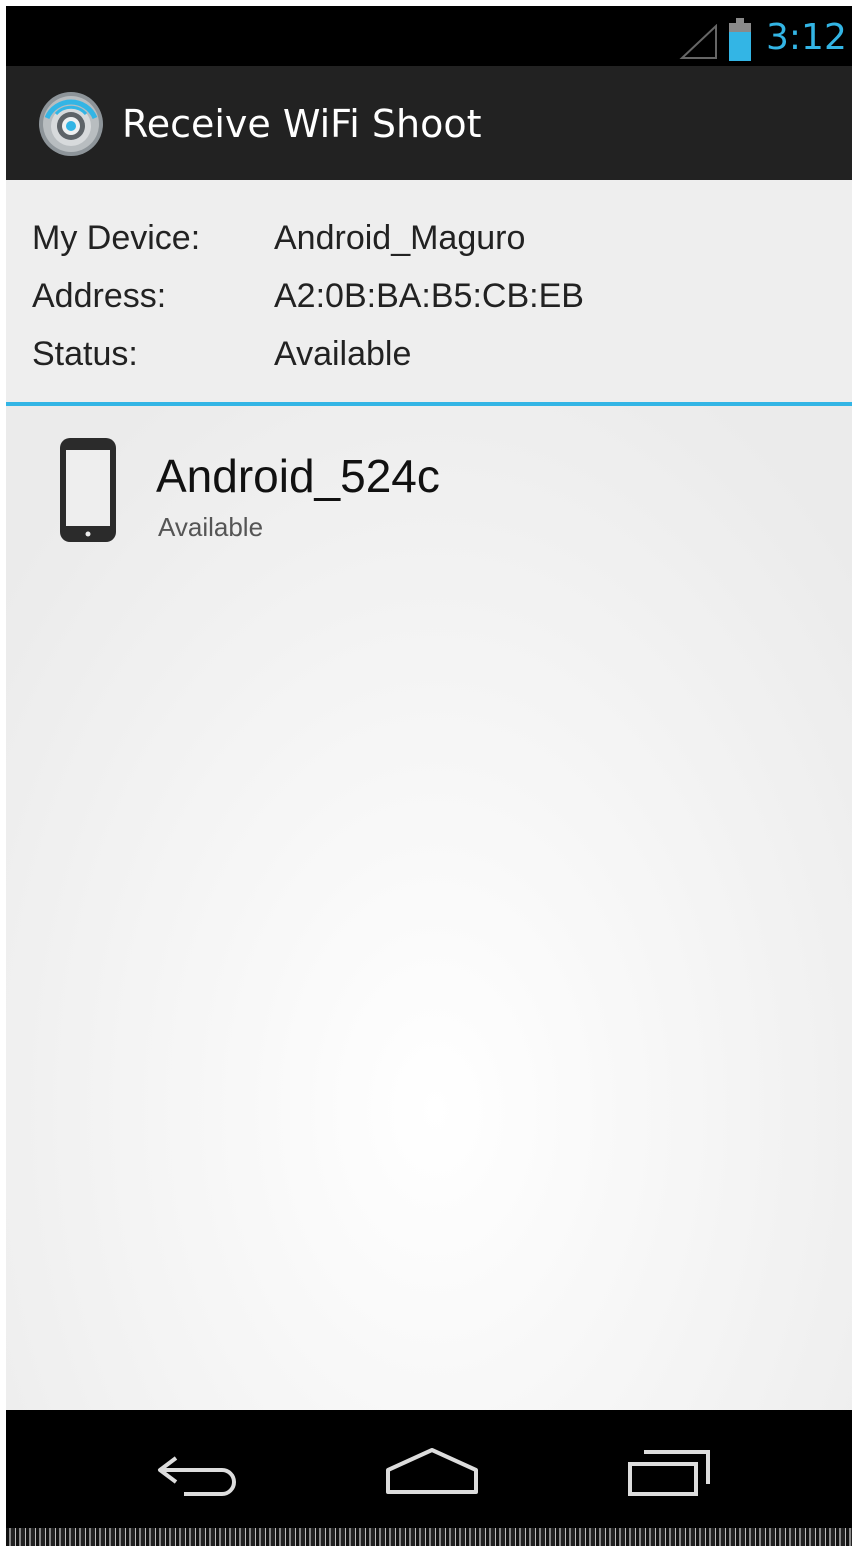 The image size is (852, 1546). What do you see at coordinates (116, 238) in the screenshot?
I see `device-name-label: My Device:` at bounding box center [116, 238].